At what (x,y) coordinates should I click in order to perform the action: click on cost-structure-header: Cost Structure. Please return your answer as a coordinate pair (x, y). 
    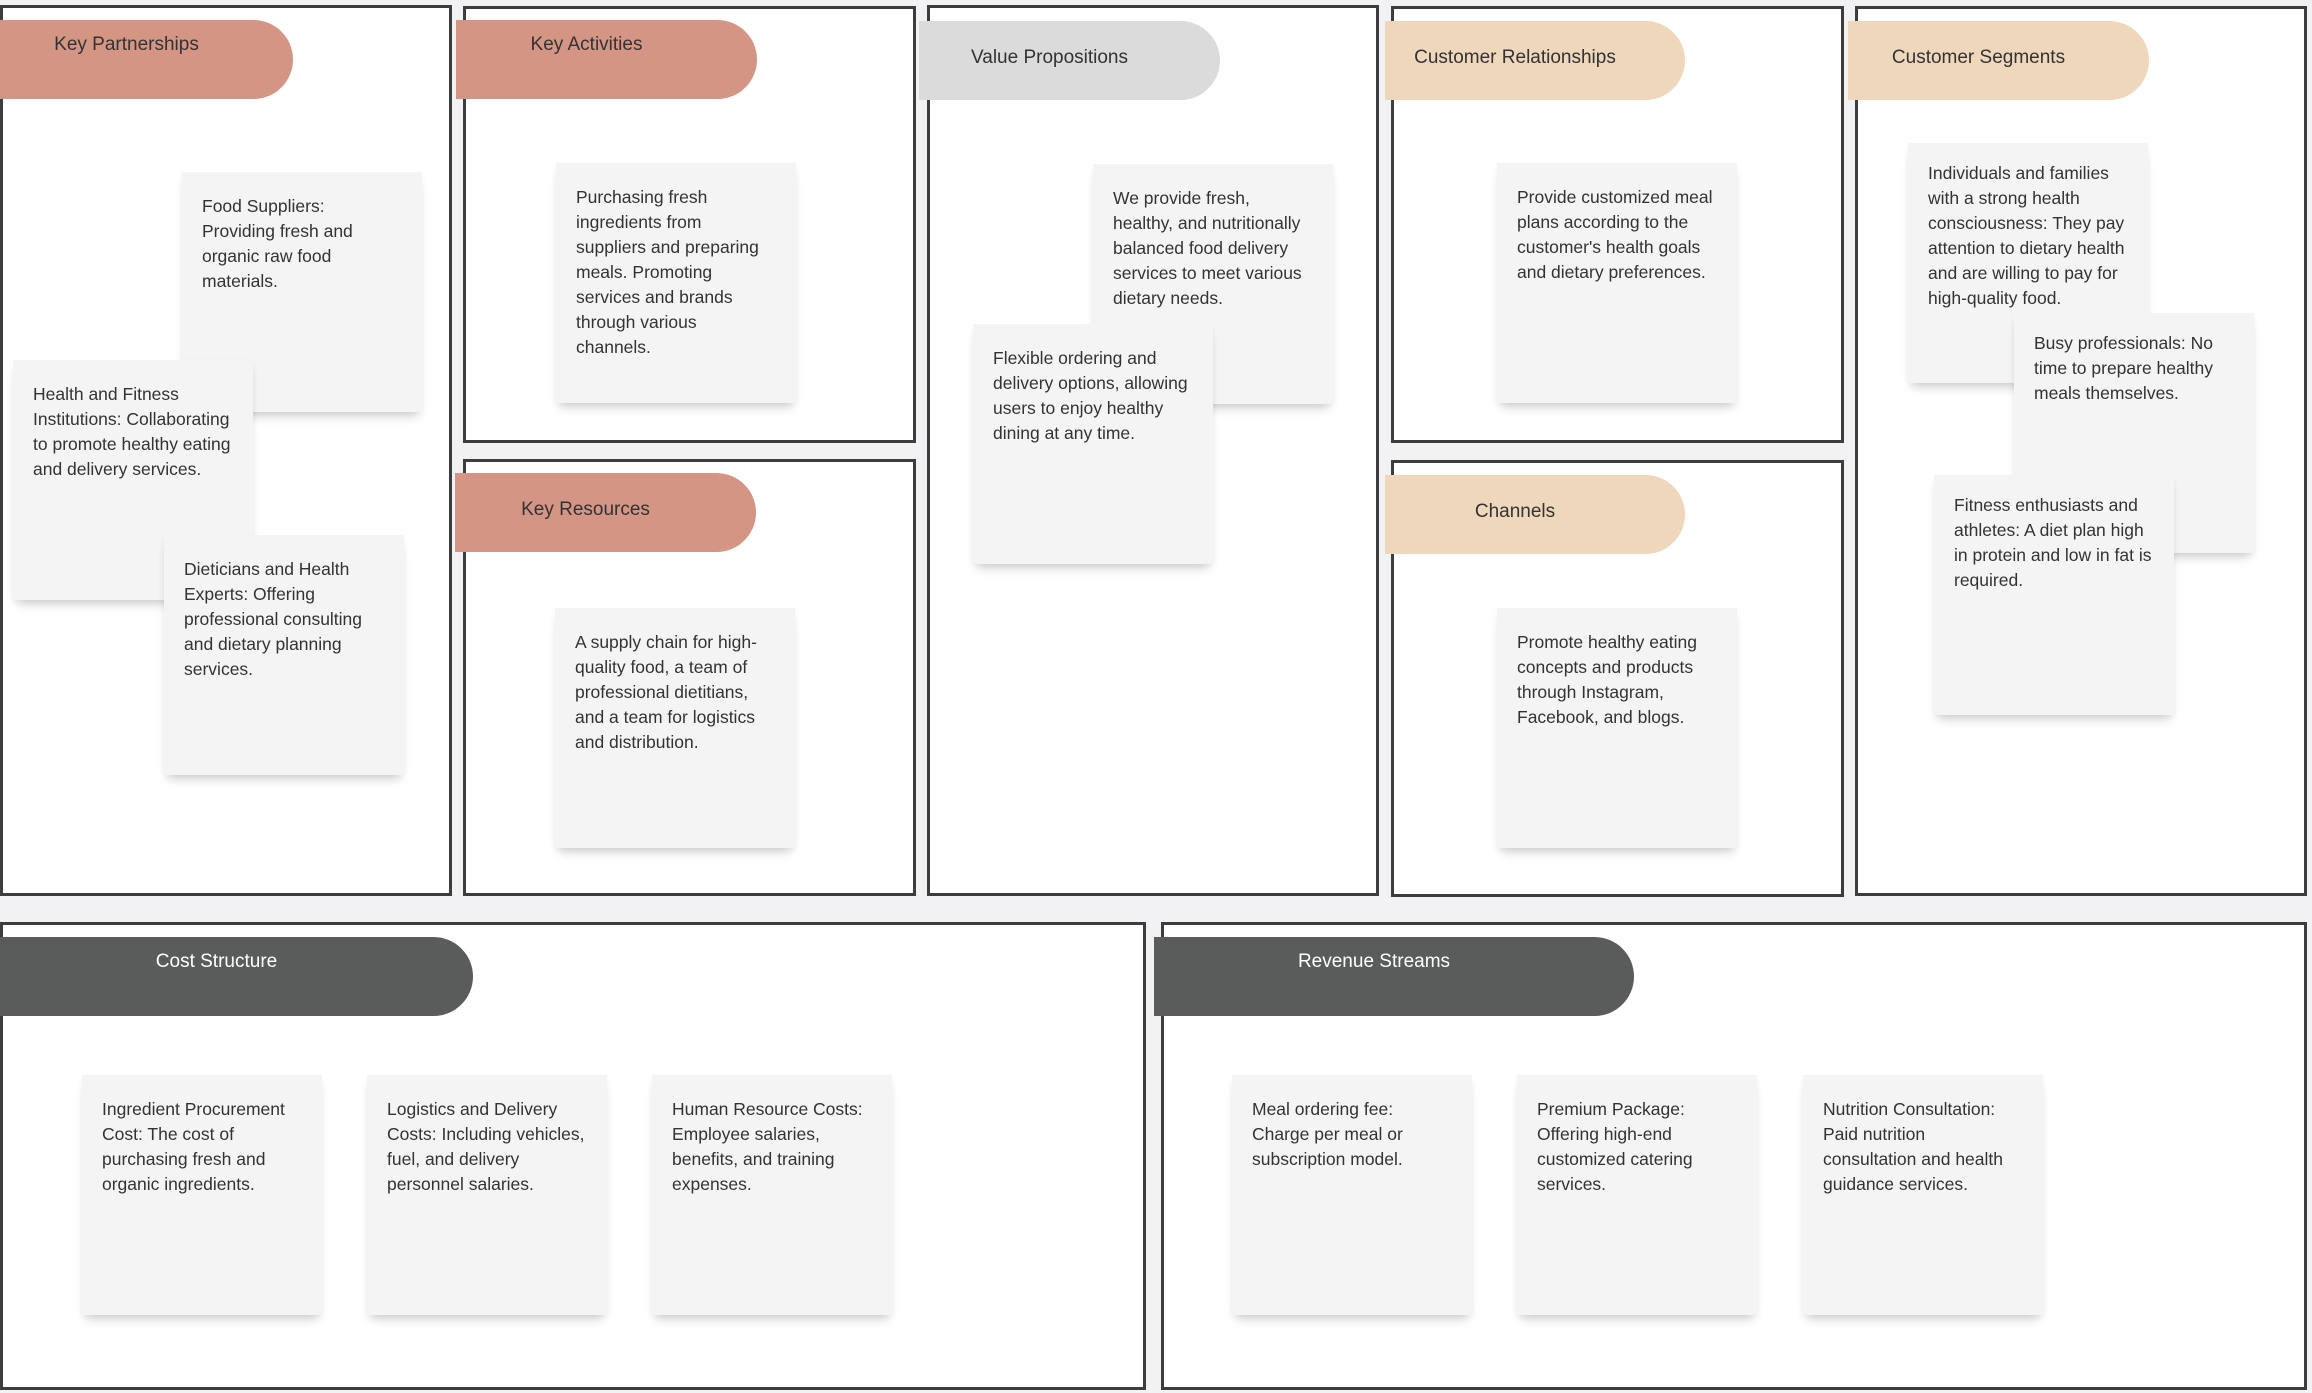
    Looking at the image, I should click on (236, 976).